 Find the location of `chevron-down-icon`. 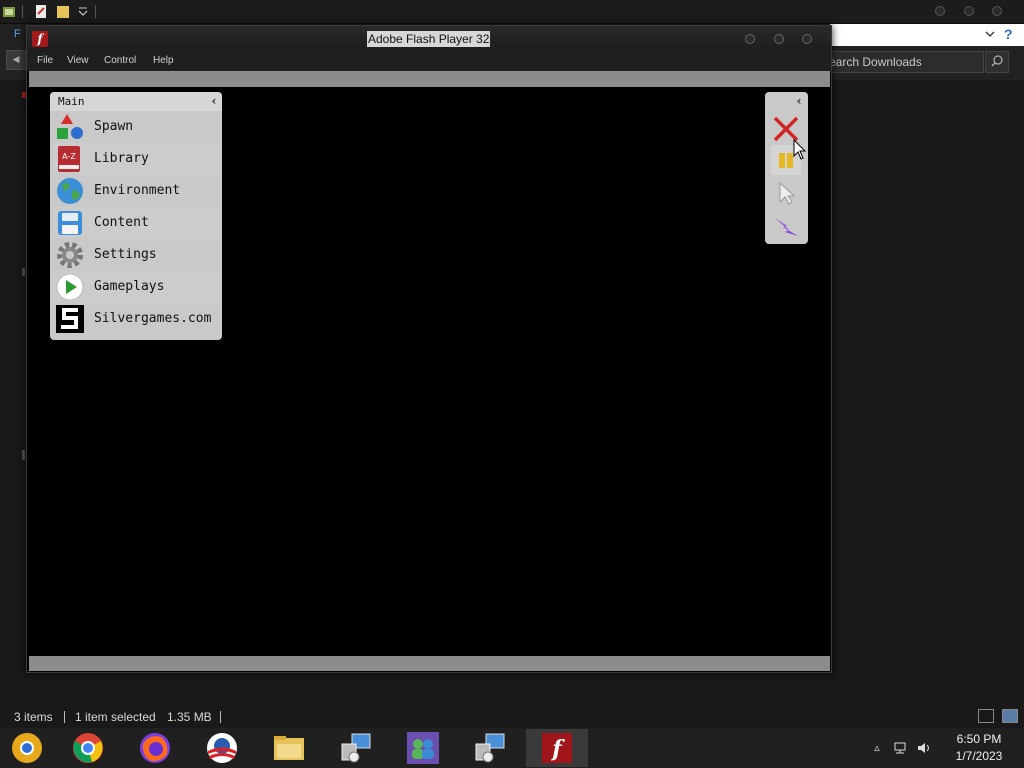

chevron-down-icon is located at coordinates (83, 11).